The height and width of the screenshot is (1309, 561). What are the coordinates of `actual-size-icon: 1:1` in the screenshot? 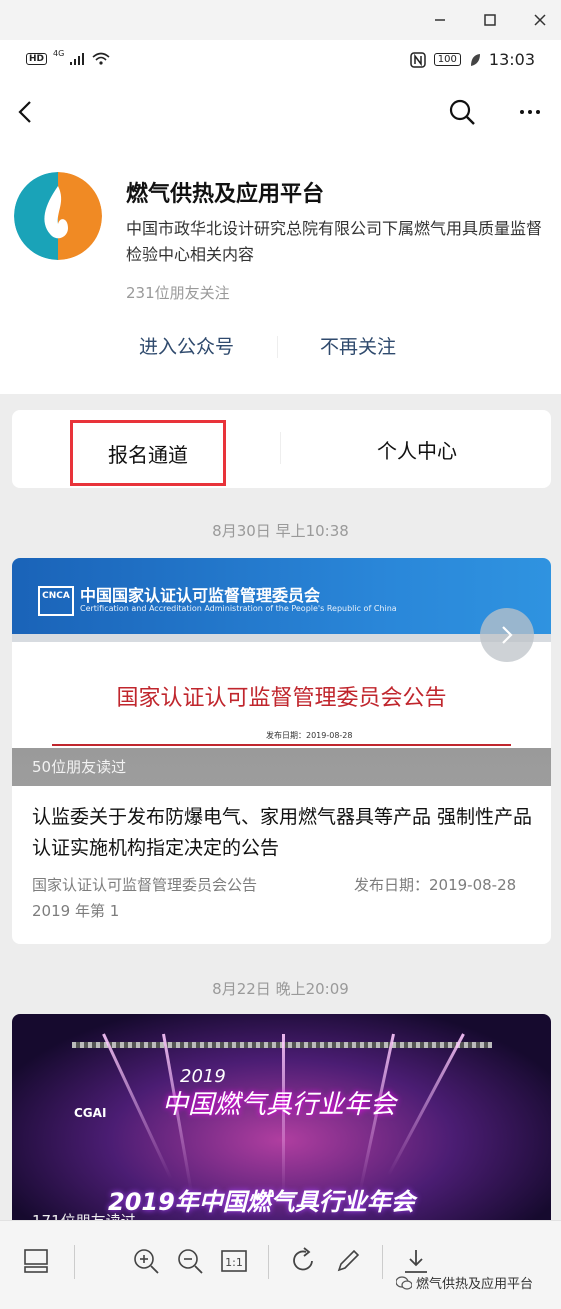 It's located at (234, 1261).